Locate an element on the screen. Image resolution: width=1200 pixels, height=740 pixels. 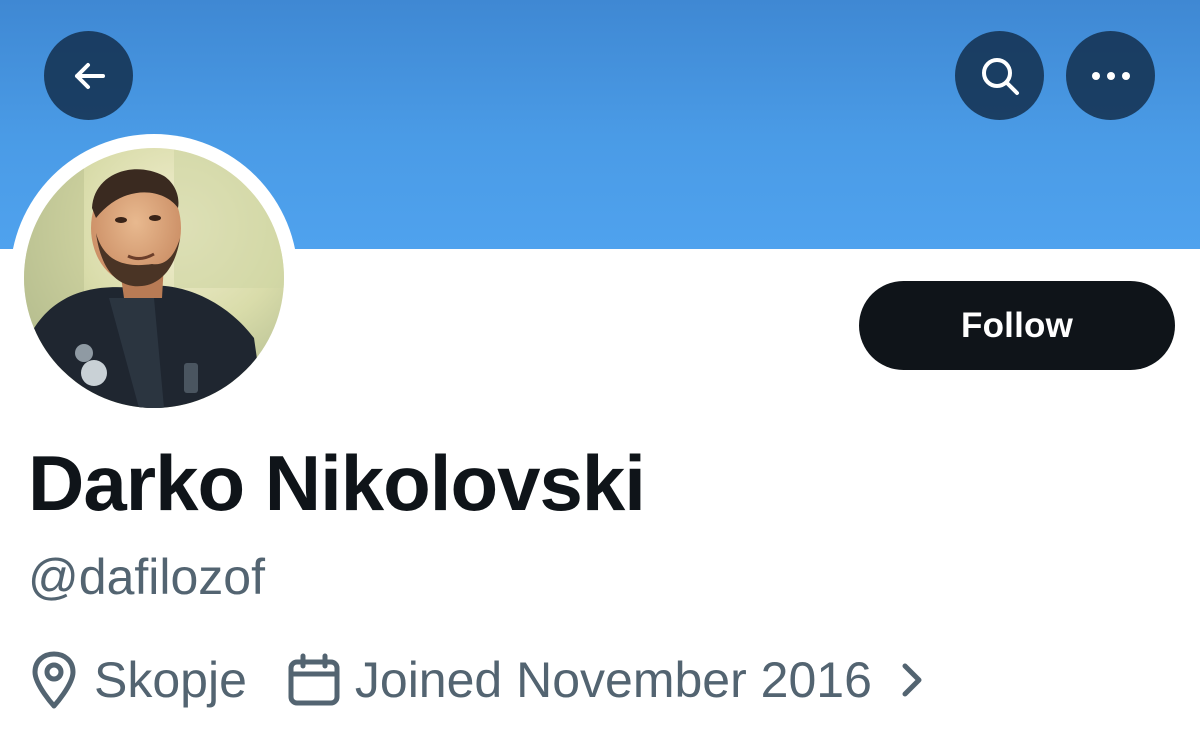
more-options-button is located at coordinates (1110, 75).